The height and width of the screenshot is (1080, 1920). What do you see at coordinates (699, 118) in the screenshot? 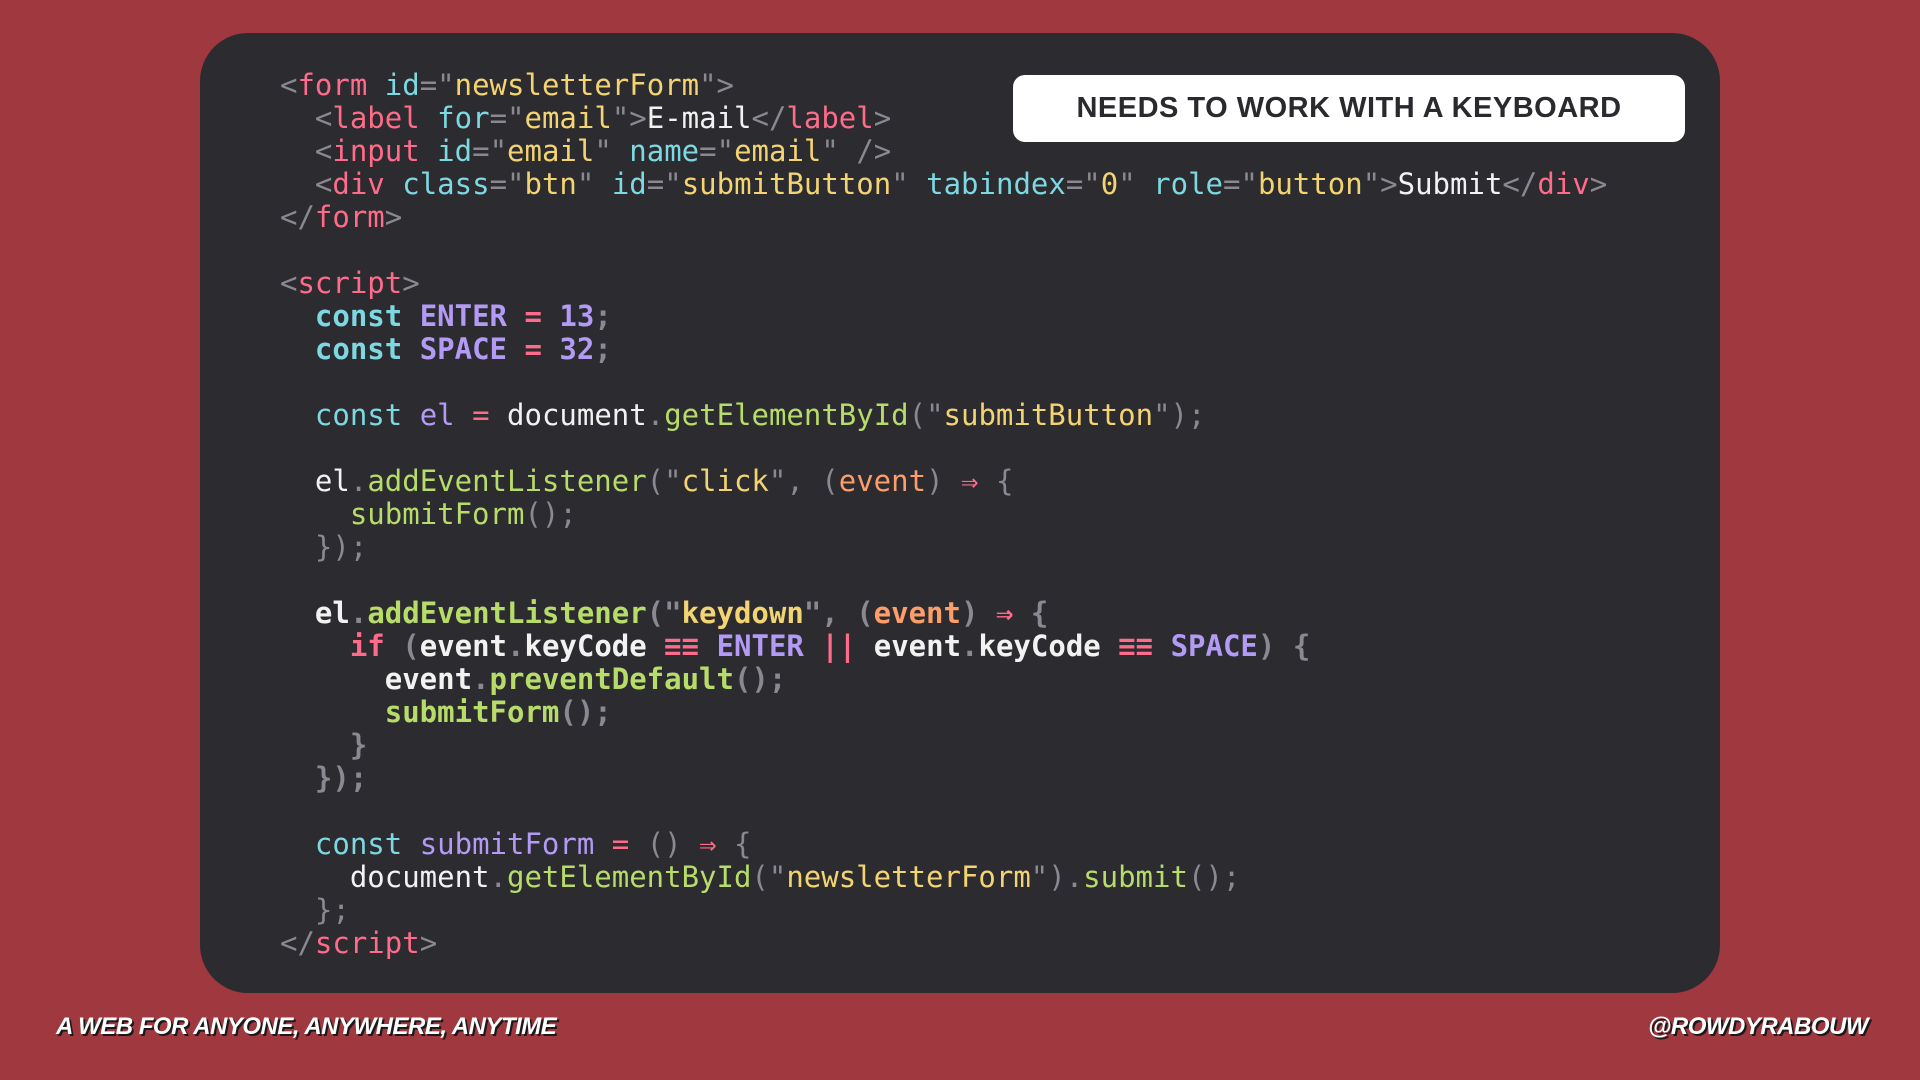
I see `code-token-plain: E-mail` at bounding box center [699, 118].